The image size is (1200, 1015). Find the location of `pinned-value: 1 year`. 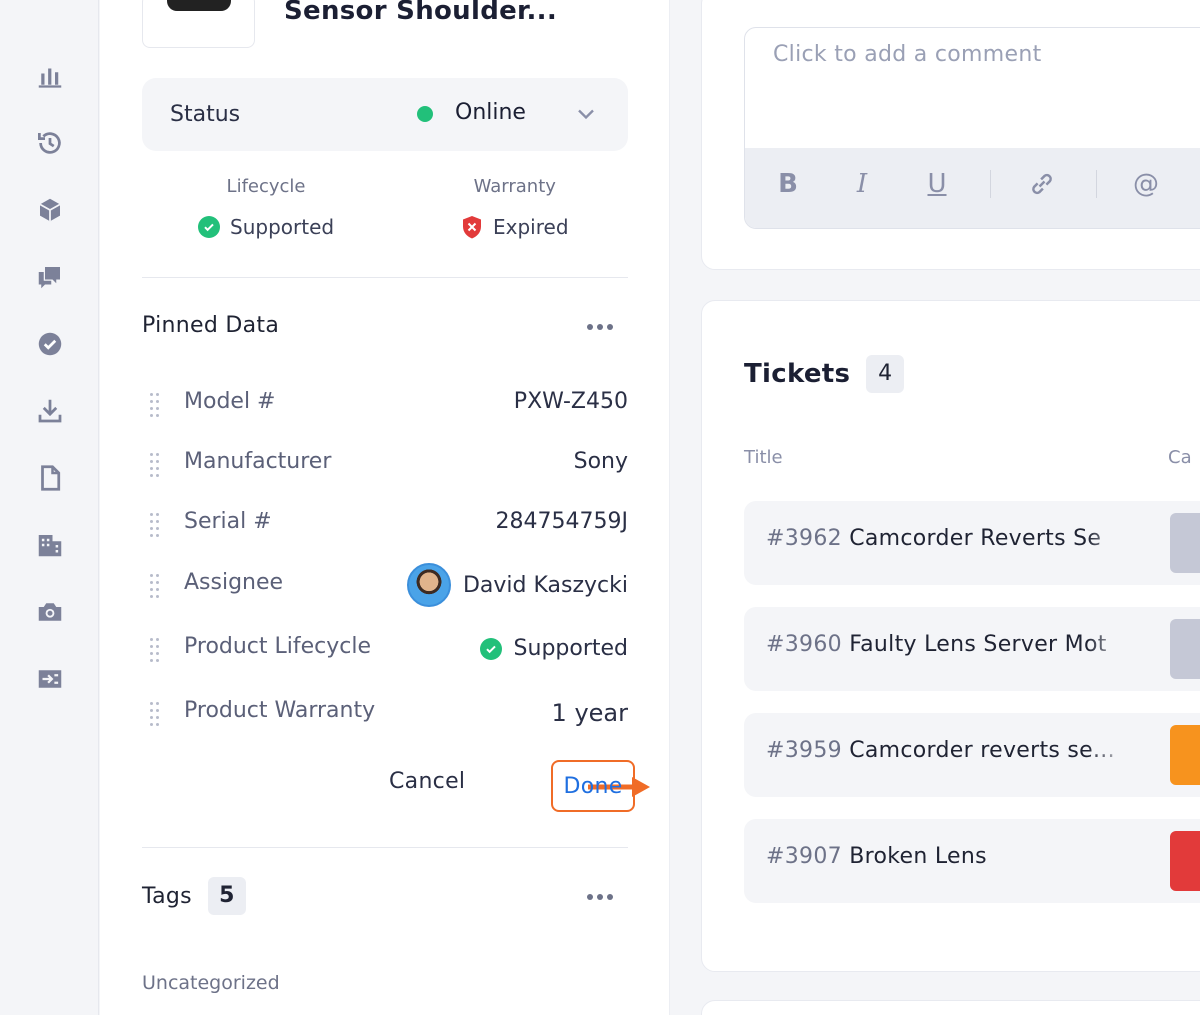

pinned-value: 1 year is located at coordinates (589, 713).